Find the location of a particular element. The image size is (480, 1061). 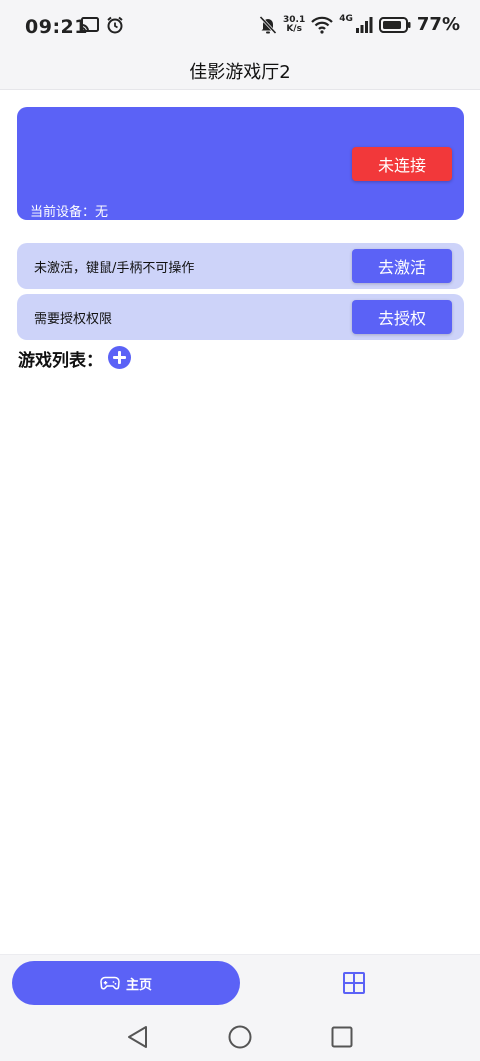

bottom-tab-bar: 主页 is located at coordinates (240, 982).